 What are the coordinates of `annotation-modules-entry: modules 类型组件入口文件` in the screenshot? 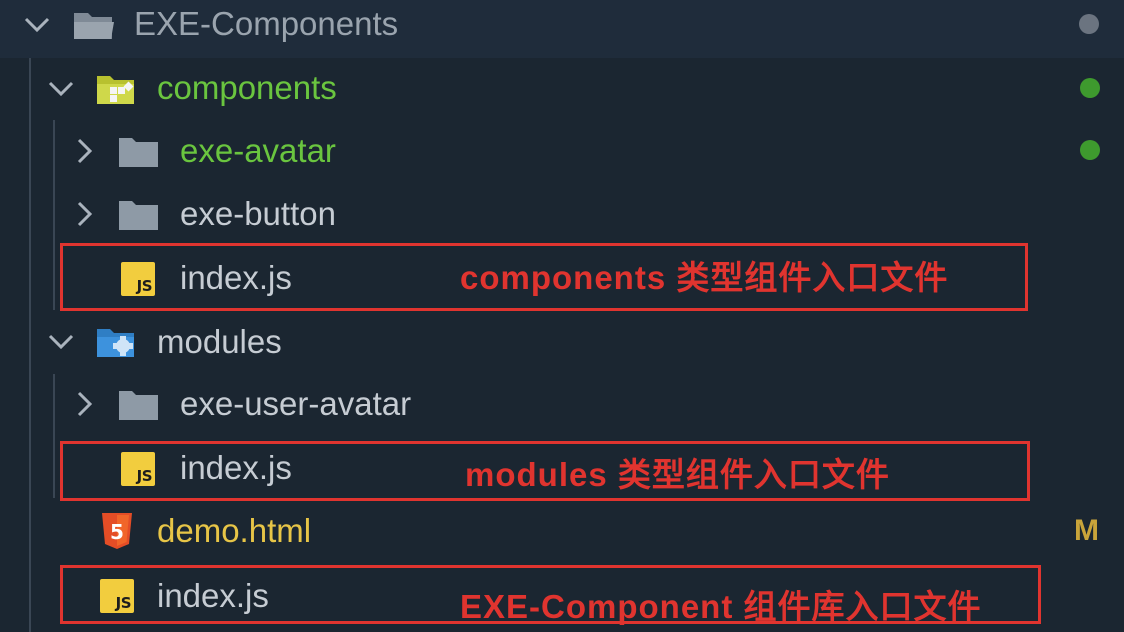 It's located at (677, 474).